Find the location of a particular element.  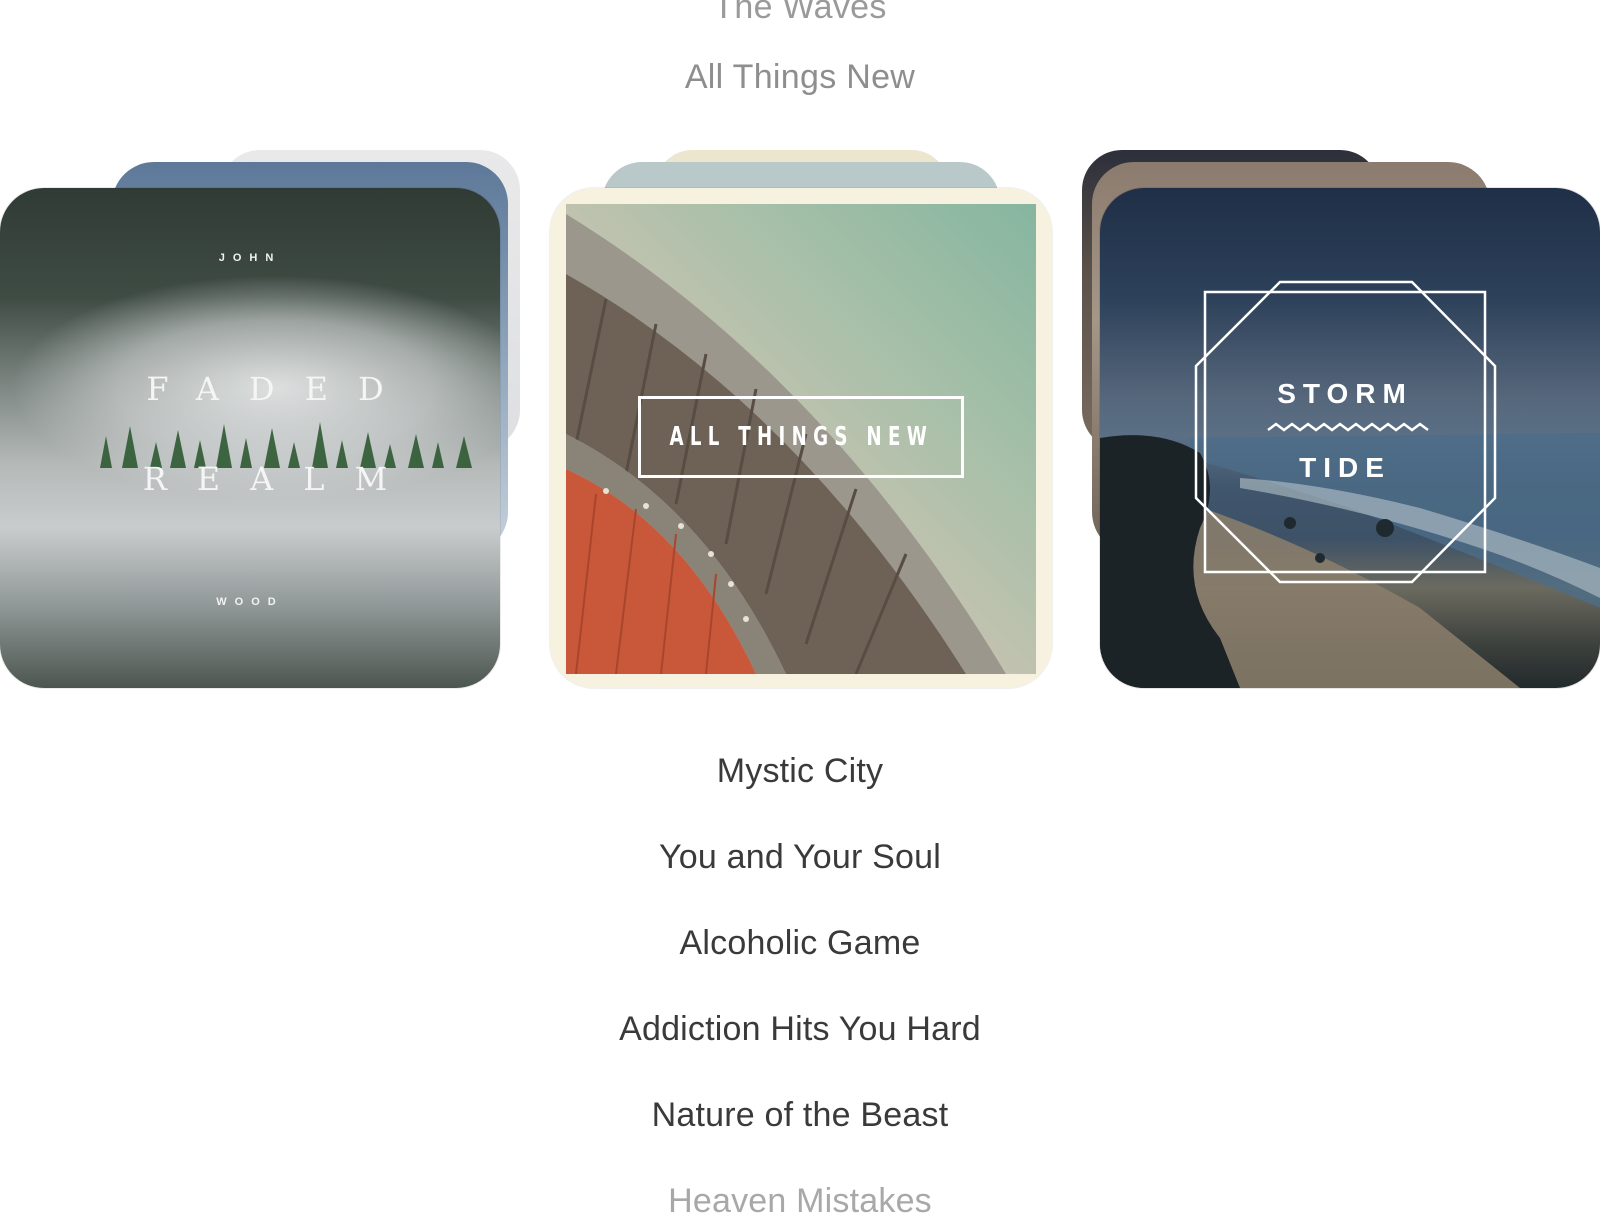

album-title: ALL THINGS NEW is located at coordinates (801, 437).